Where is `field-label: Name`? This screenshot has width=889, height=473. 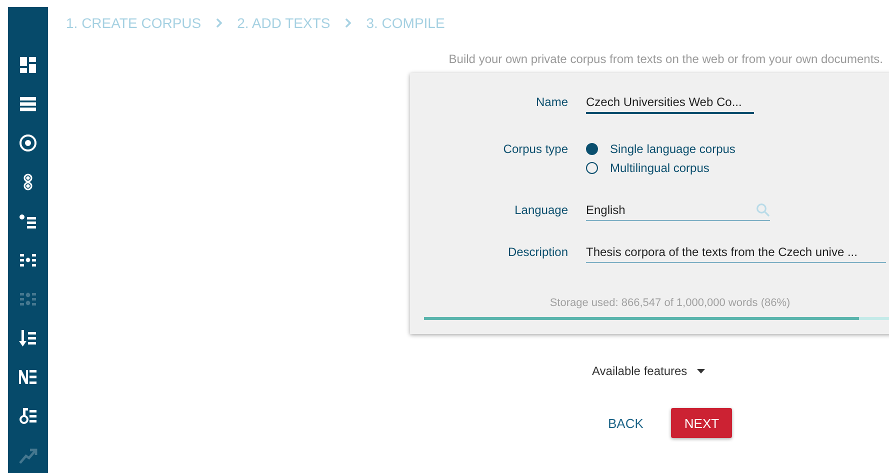
field-label: Name is located at coordinates (551, 102).